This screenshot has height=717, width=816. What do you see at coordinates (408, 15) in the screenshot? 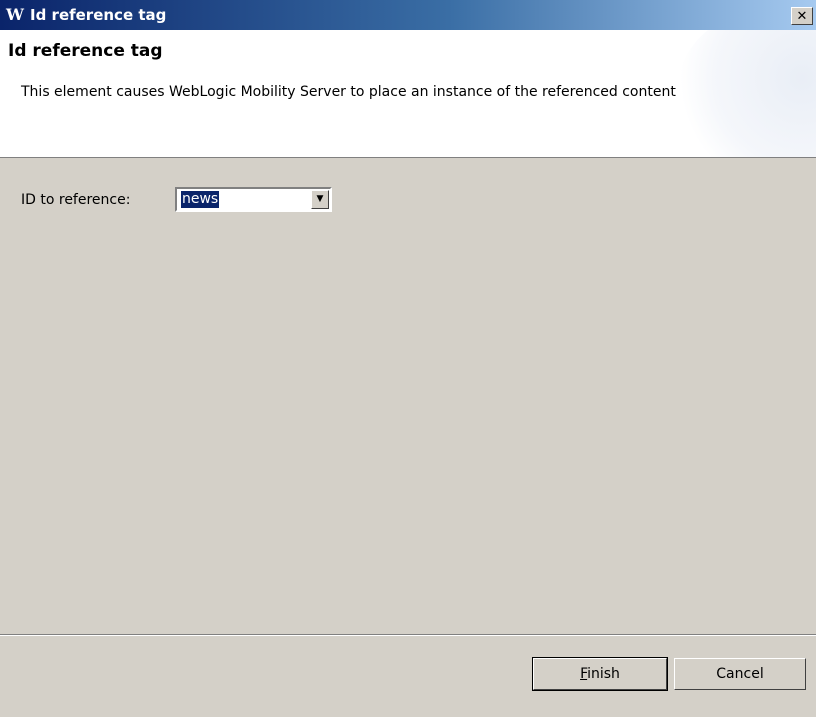
I see `title-bar: W Id reference tag ✕` at bounding box center [408, 15].